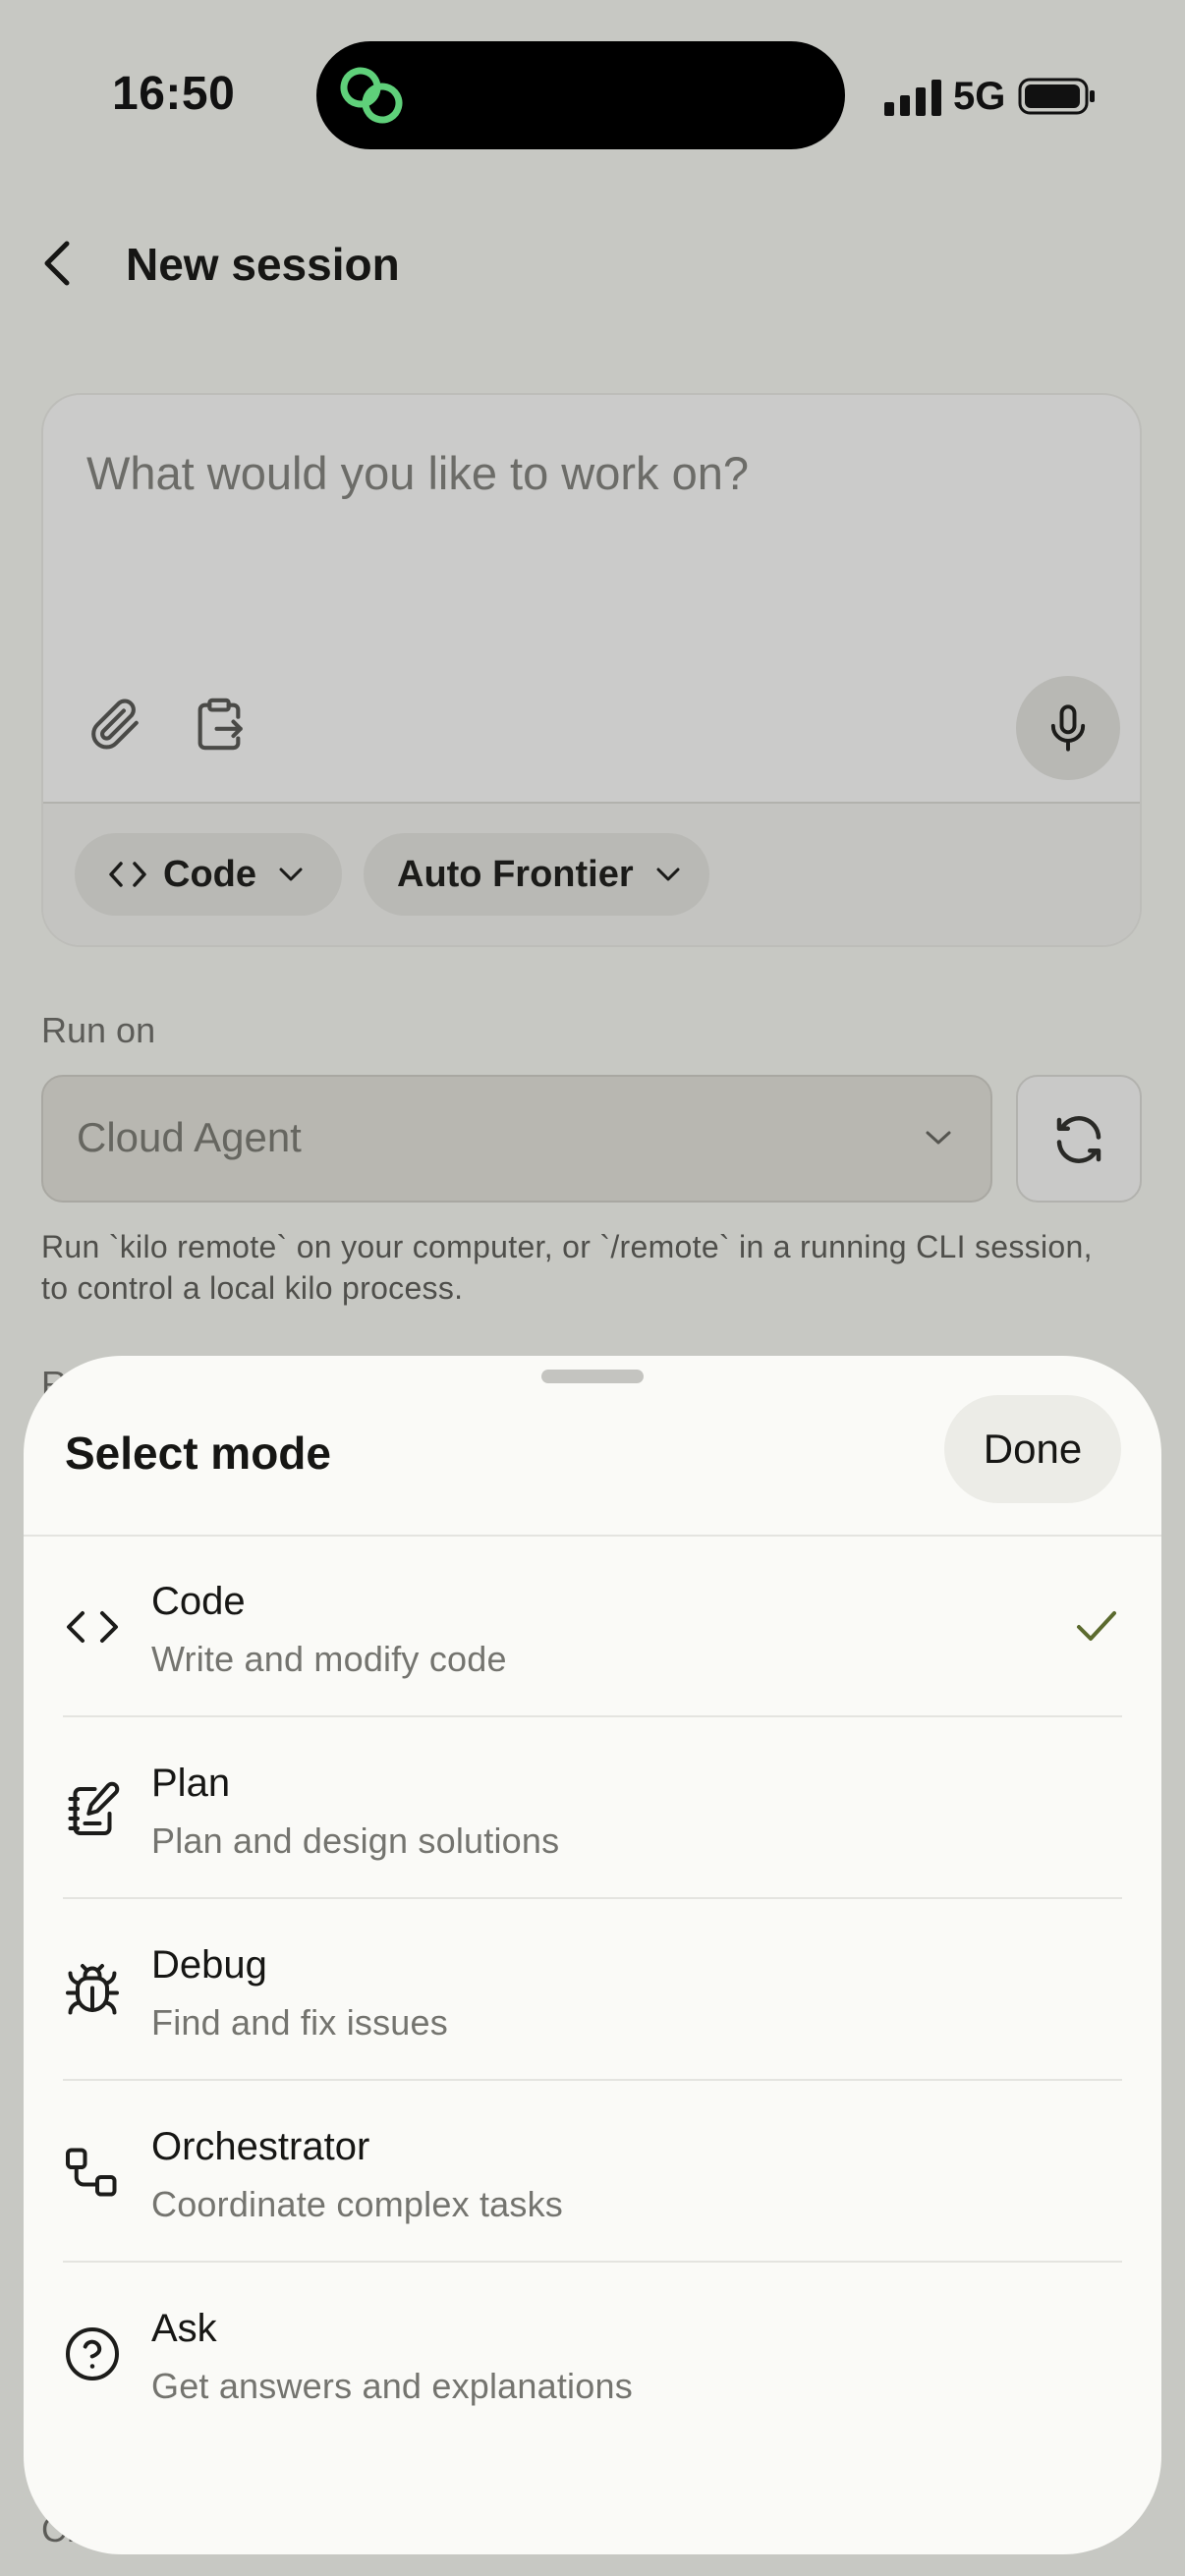 The image size is (1185, 2576). I want to click on help-circle-icon, so click(92, 2353).